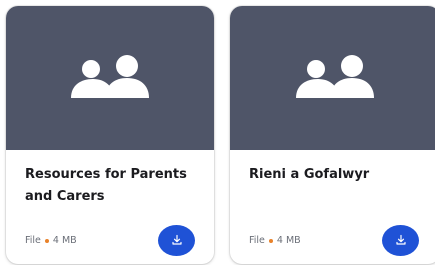 This screenshot has height=265, width=435. What do you see at coordinates (338, 175) in the screenshot?
I see `card-title: Rieni a Gofalwyr` at bounding box center [338, 175].